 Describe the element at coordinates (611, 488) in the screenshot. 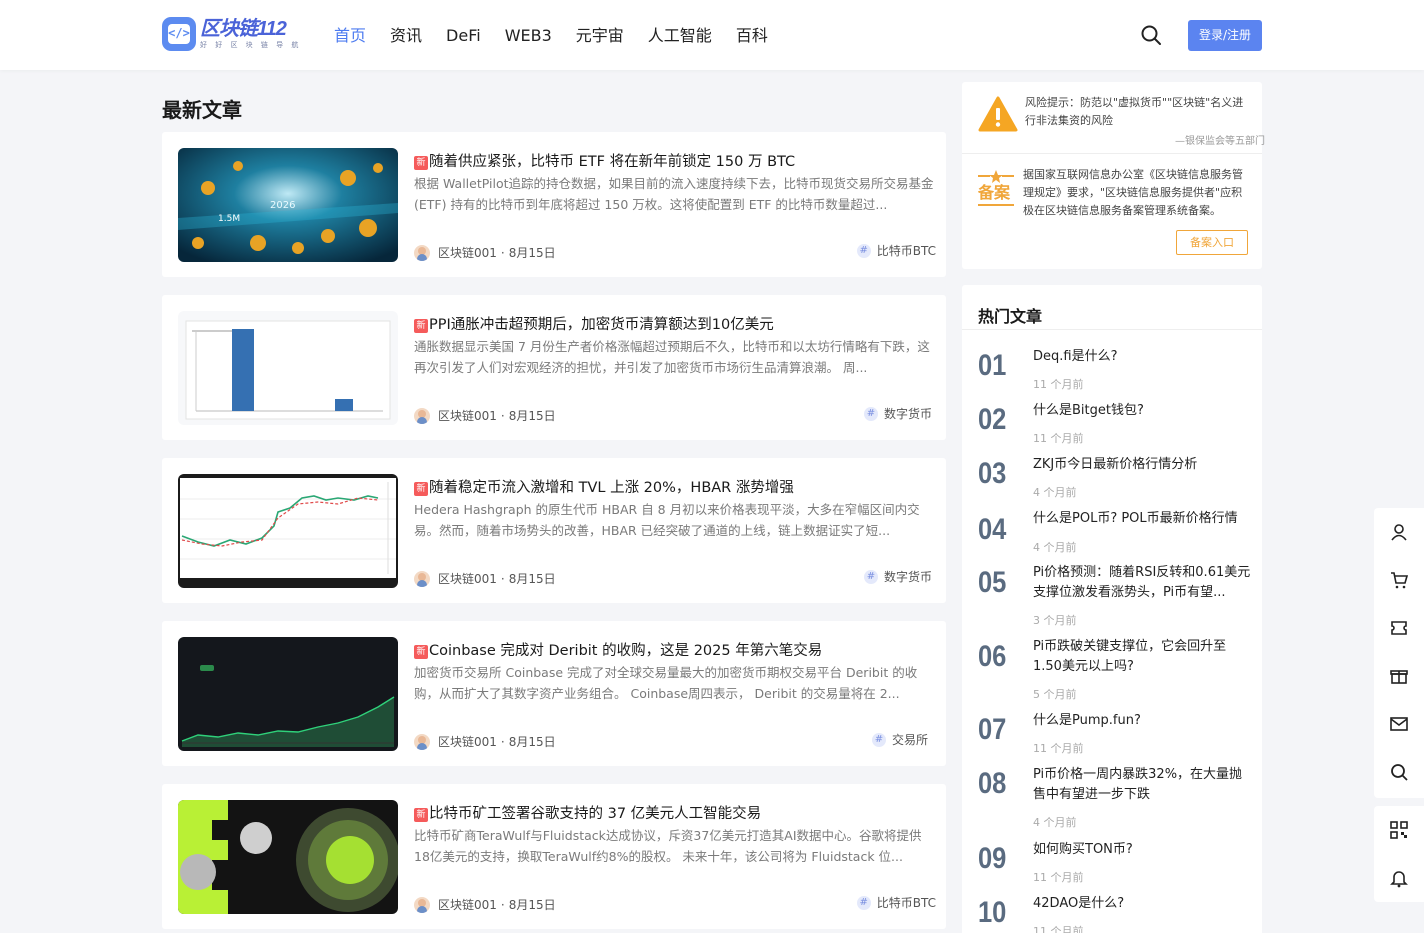

I see `article-title-text: 随着稳定币流入激增和 TVL 上涨 20%，HBAR 涨势增强` at that location.